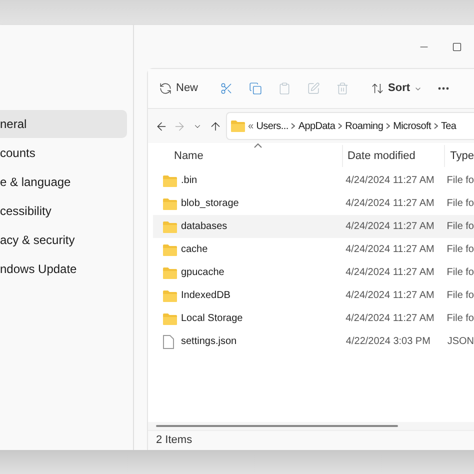 The image size is (474, 474). What do you see at coordinates (394, 156) in the screenshot?
I see `column-header: Date modified` at bounding box center [394, 156].